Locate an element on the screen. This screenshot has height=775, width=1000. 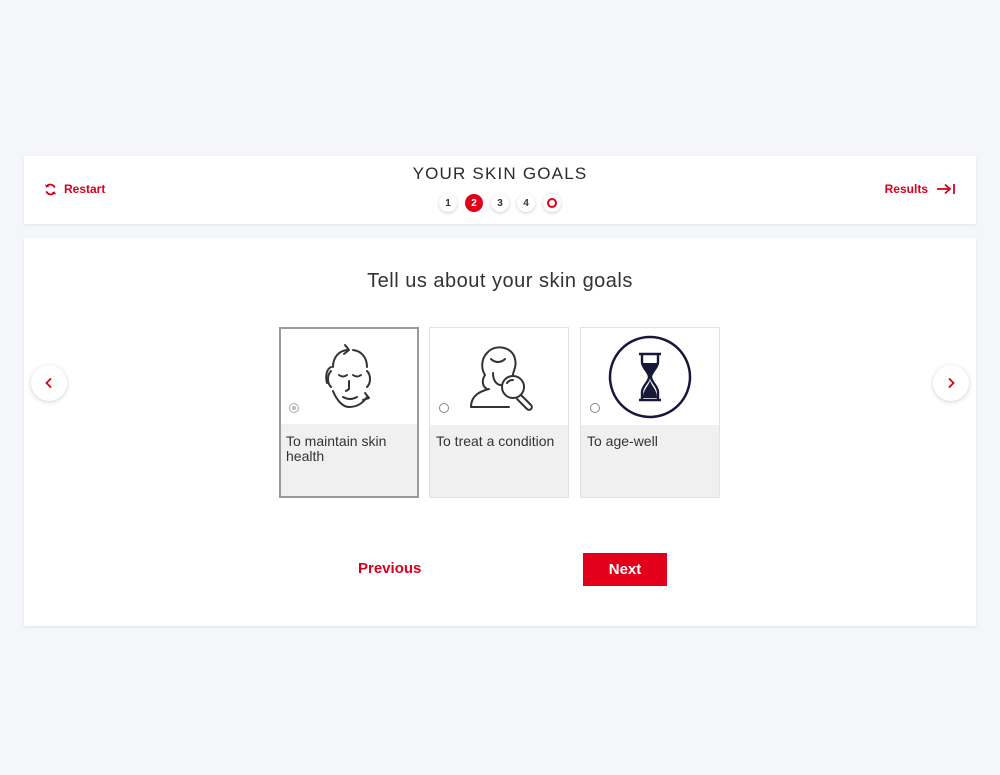
option-card-treat: To treat a condition is located at coordinates (499, 412).